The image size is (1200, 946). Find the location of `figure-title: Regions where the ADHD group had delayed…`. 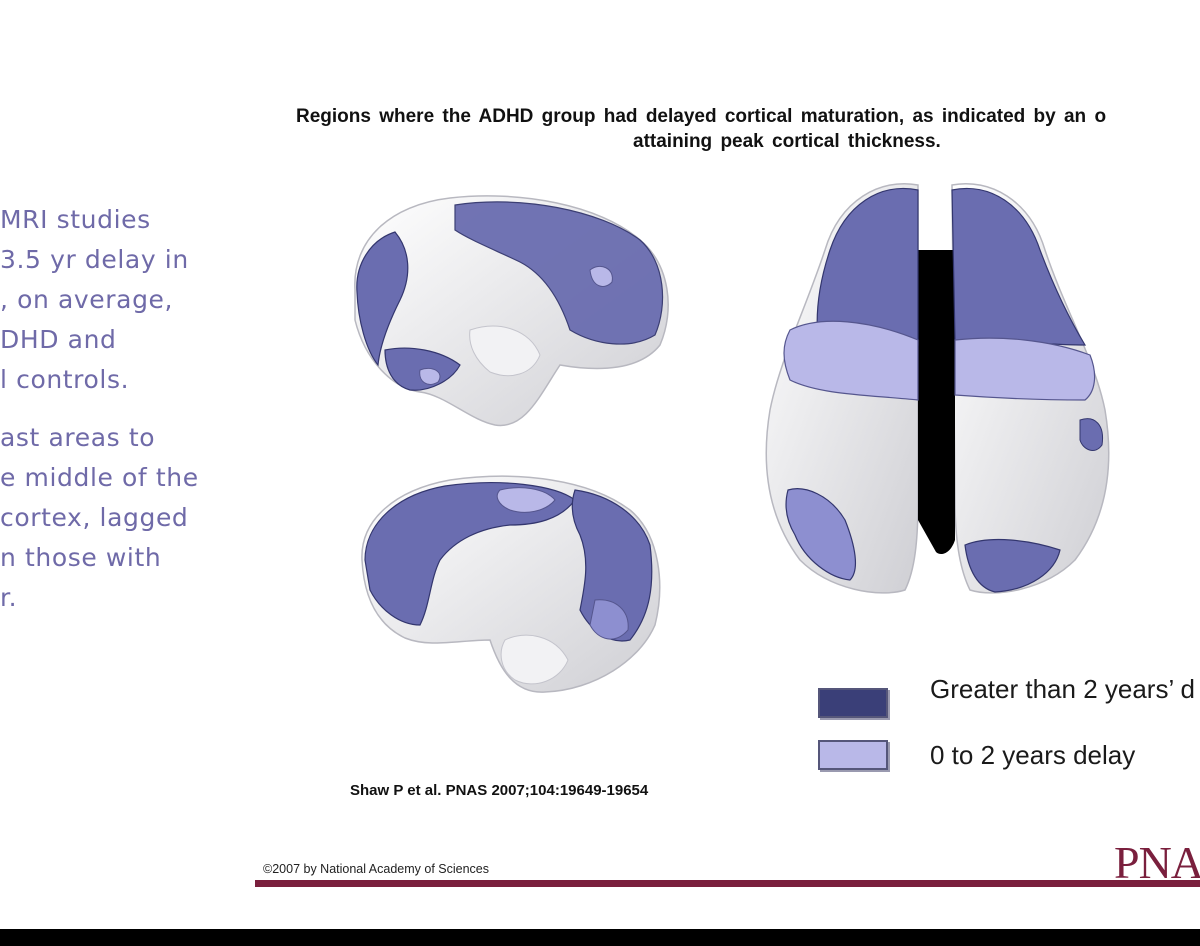

figure-title: Regions where the ADHD group had delayed… is located at coordinates (748, 129).